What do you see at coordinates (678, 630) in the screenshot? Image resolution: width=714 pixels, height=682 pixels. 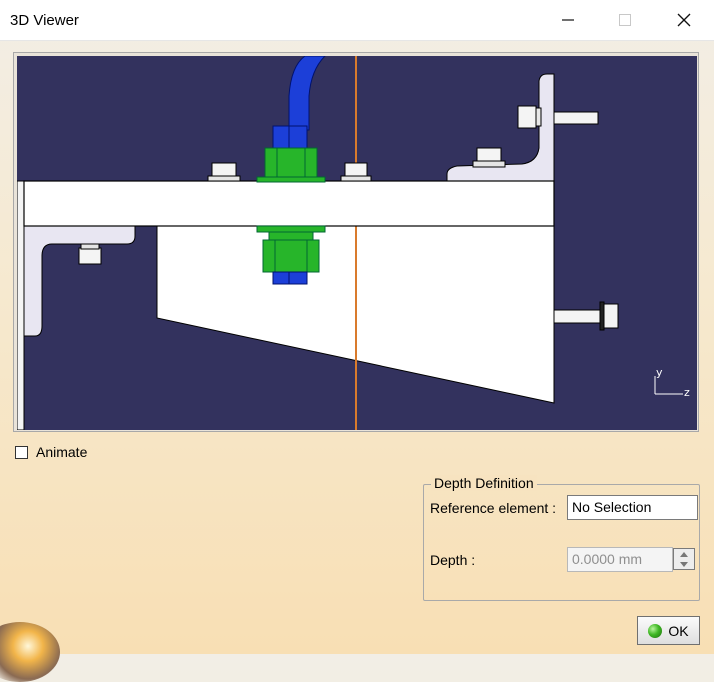 I see `ok-label: OK` at bounding box center [678, 630].